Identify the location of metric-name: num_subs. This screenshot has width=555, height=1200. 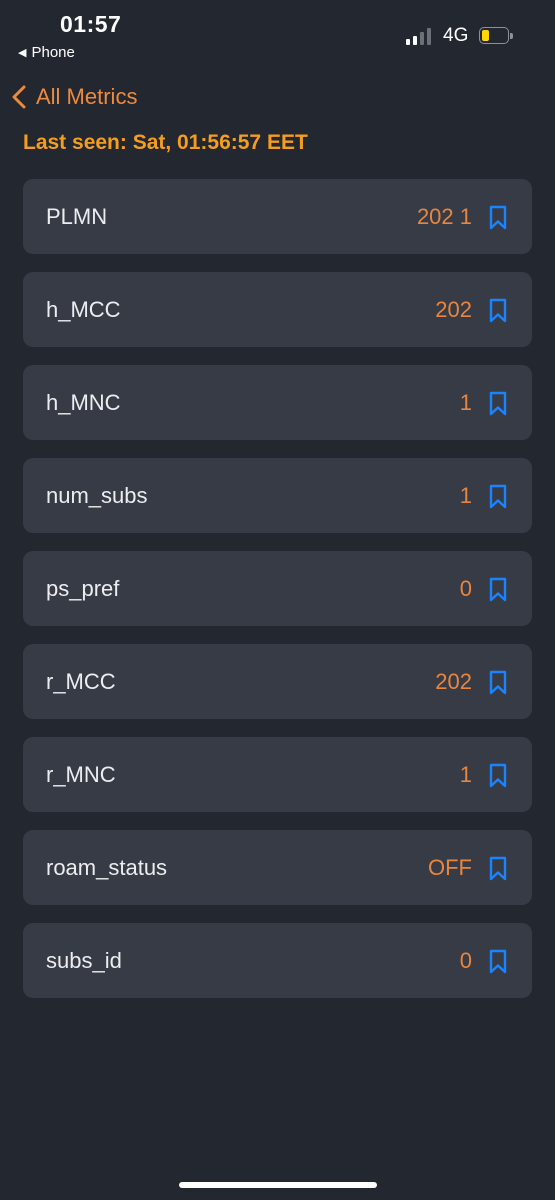
(97, 495).